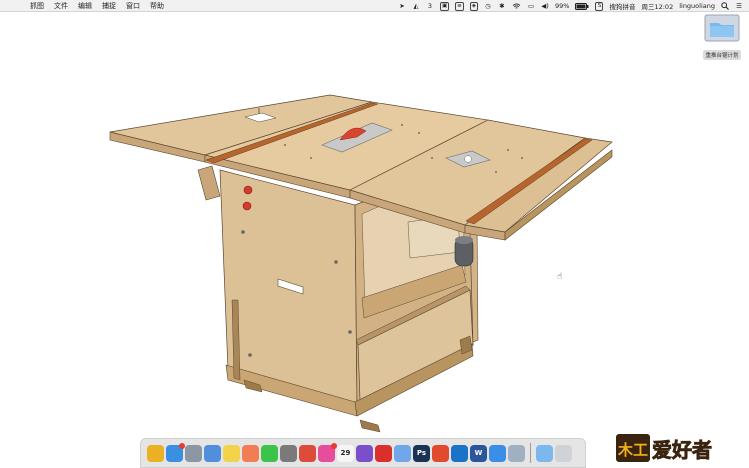 This screenshot has width=749, height=468. I want to click on preview-icon, so click(516, 453).